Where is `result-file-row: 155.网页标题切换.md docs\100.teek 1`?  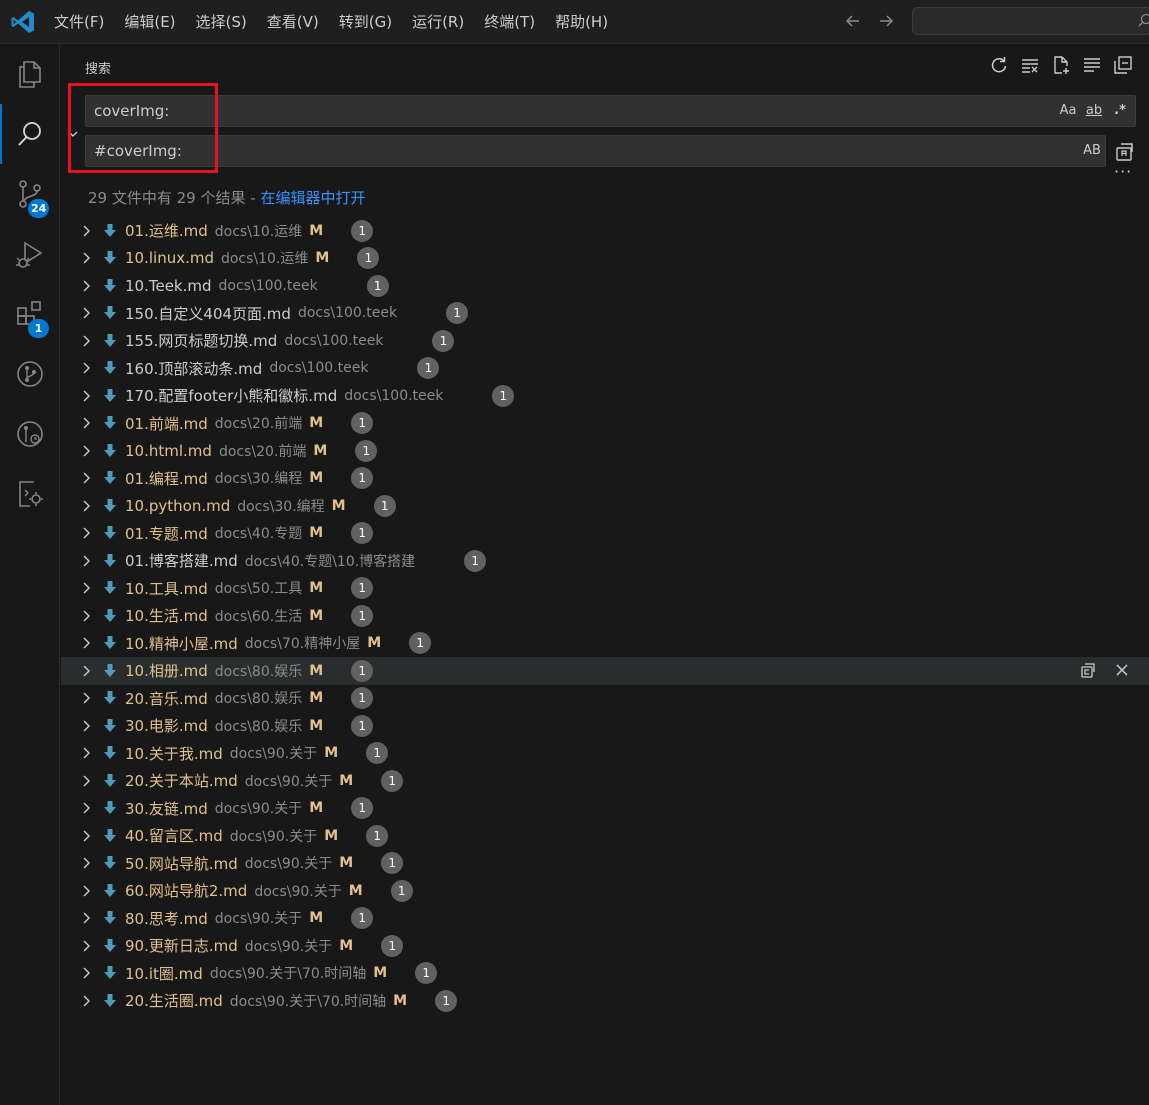
result-file-row: 155.网页标题切换.md docs\100.teek 1 is located at coordinates (605, 341).